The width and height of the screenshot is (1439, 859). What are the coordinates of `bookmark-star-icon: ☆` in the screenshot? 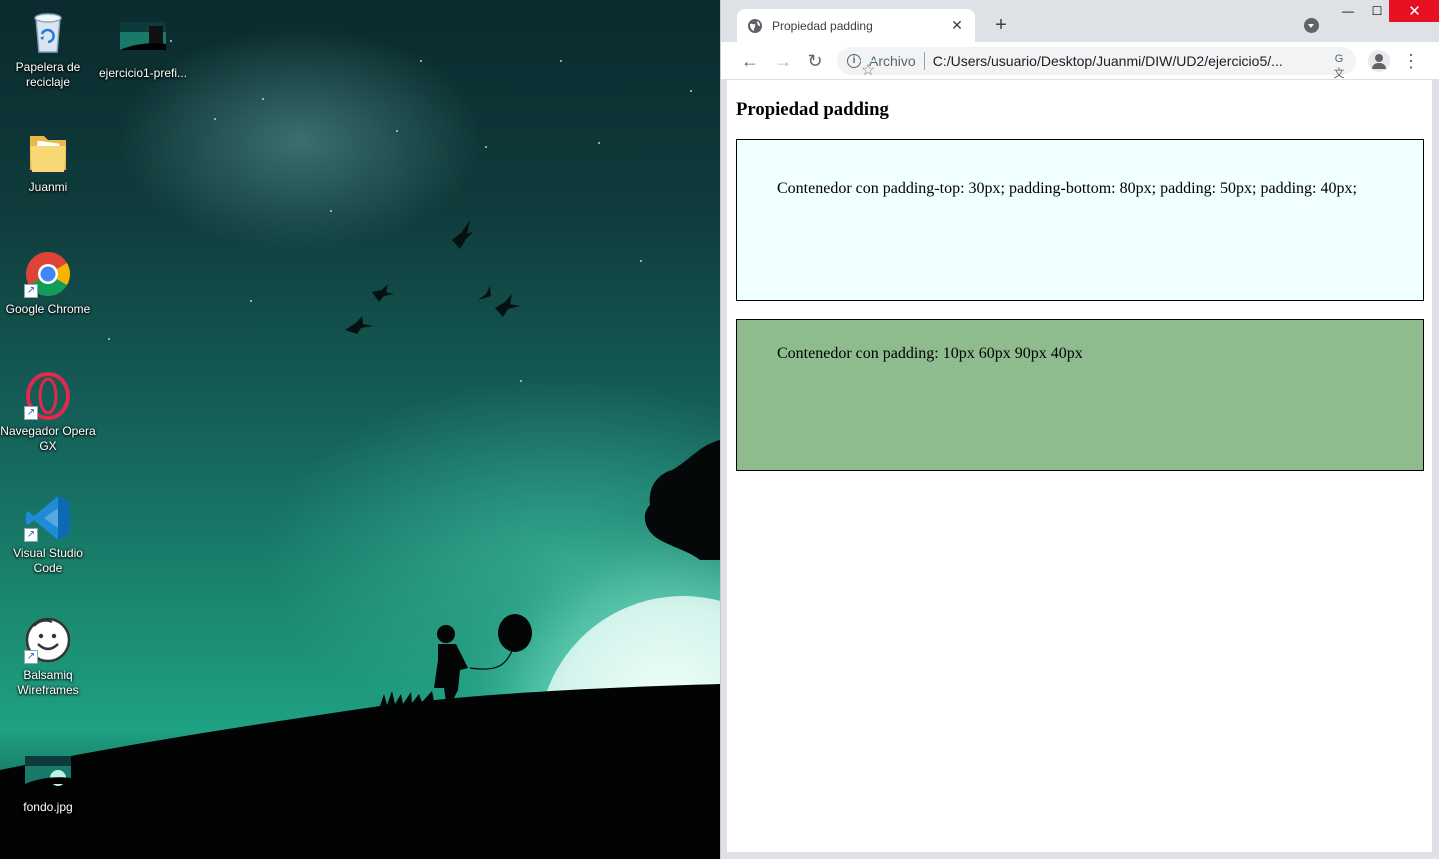 It's located at (868, 69).